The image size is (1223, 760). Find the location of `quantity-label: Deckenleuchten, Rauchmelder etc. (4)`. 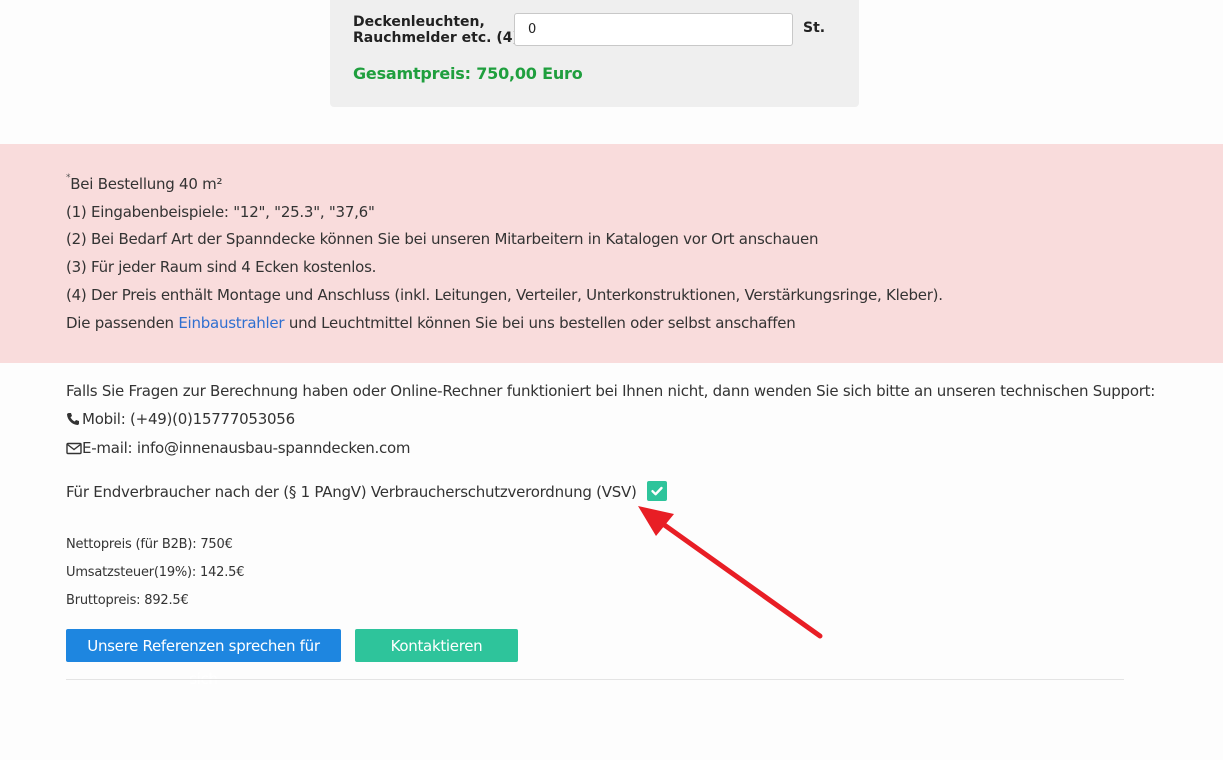

quantity-label: Deckenleuchten, Rauchmelder etc. (4) is located at coordinates (436, 30).